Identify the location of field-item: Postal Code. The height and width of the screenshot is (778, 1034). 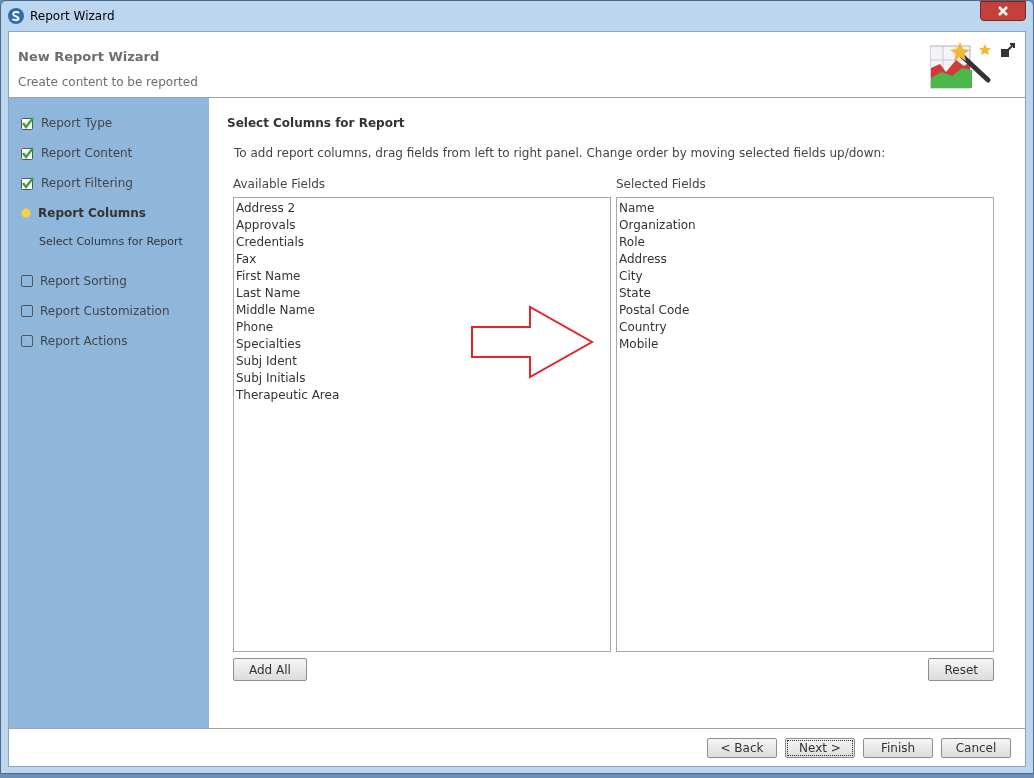
(805, 310).